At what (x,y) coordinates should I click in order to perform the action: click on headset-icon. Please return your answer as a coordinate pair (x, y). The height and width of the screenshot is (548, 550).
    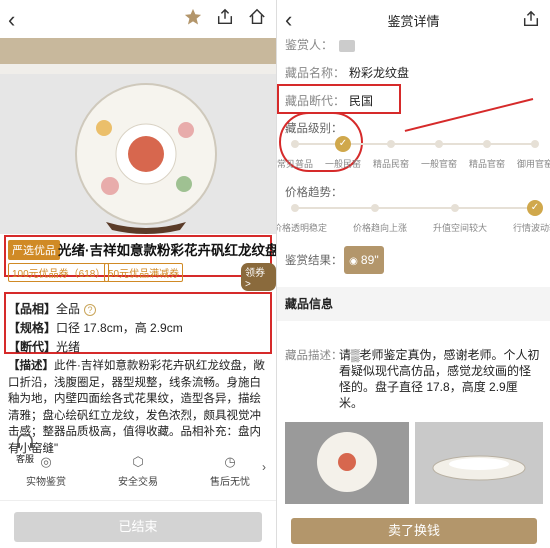
    Looking at the image, I should click on (25, 440).